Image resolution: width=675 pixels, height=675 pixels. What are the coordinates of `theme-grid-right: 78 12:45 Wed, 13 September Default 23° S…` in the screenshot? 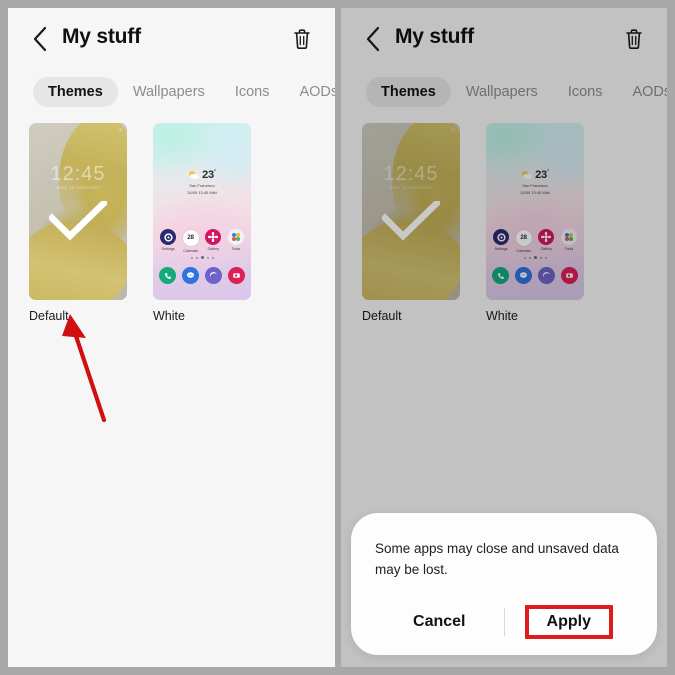 It's located at (504, 218).